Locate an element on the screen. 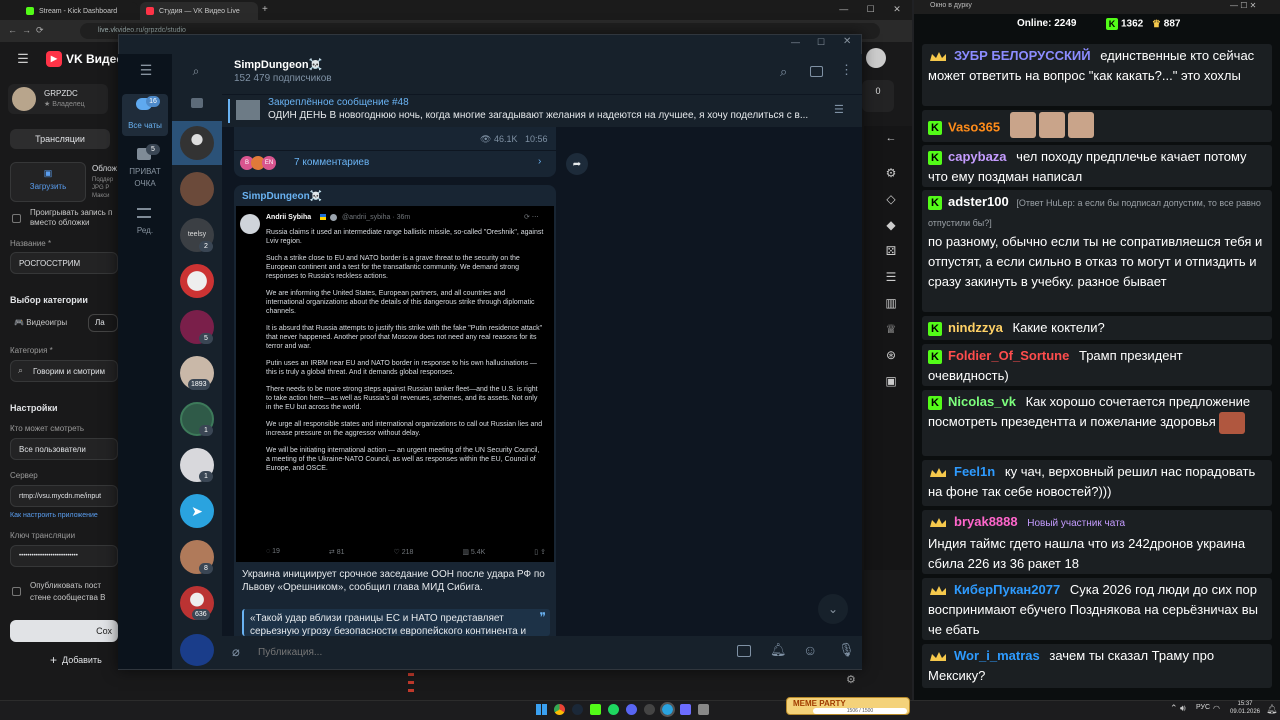  vk-logo-text: VK Видео is located at coordinates (95, 59).